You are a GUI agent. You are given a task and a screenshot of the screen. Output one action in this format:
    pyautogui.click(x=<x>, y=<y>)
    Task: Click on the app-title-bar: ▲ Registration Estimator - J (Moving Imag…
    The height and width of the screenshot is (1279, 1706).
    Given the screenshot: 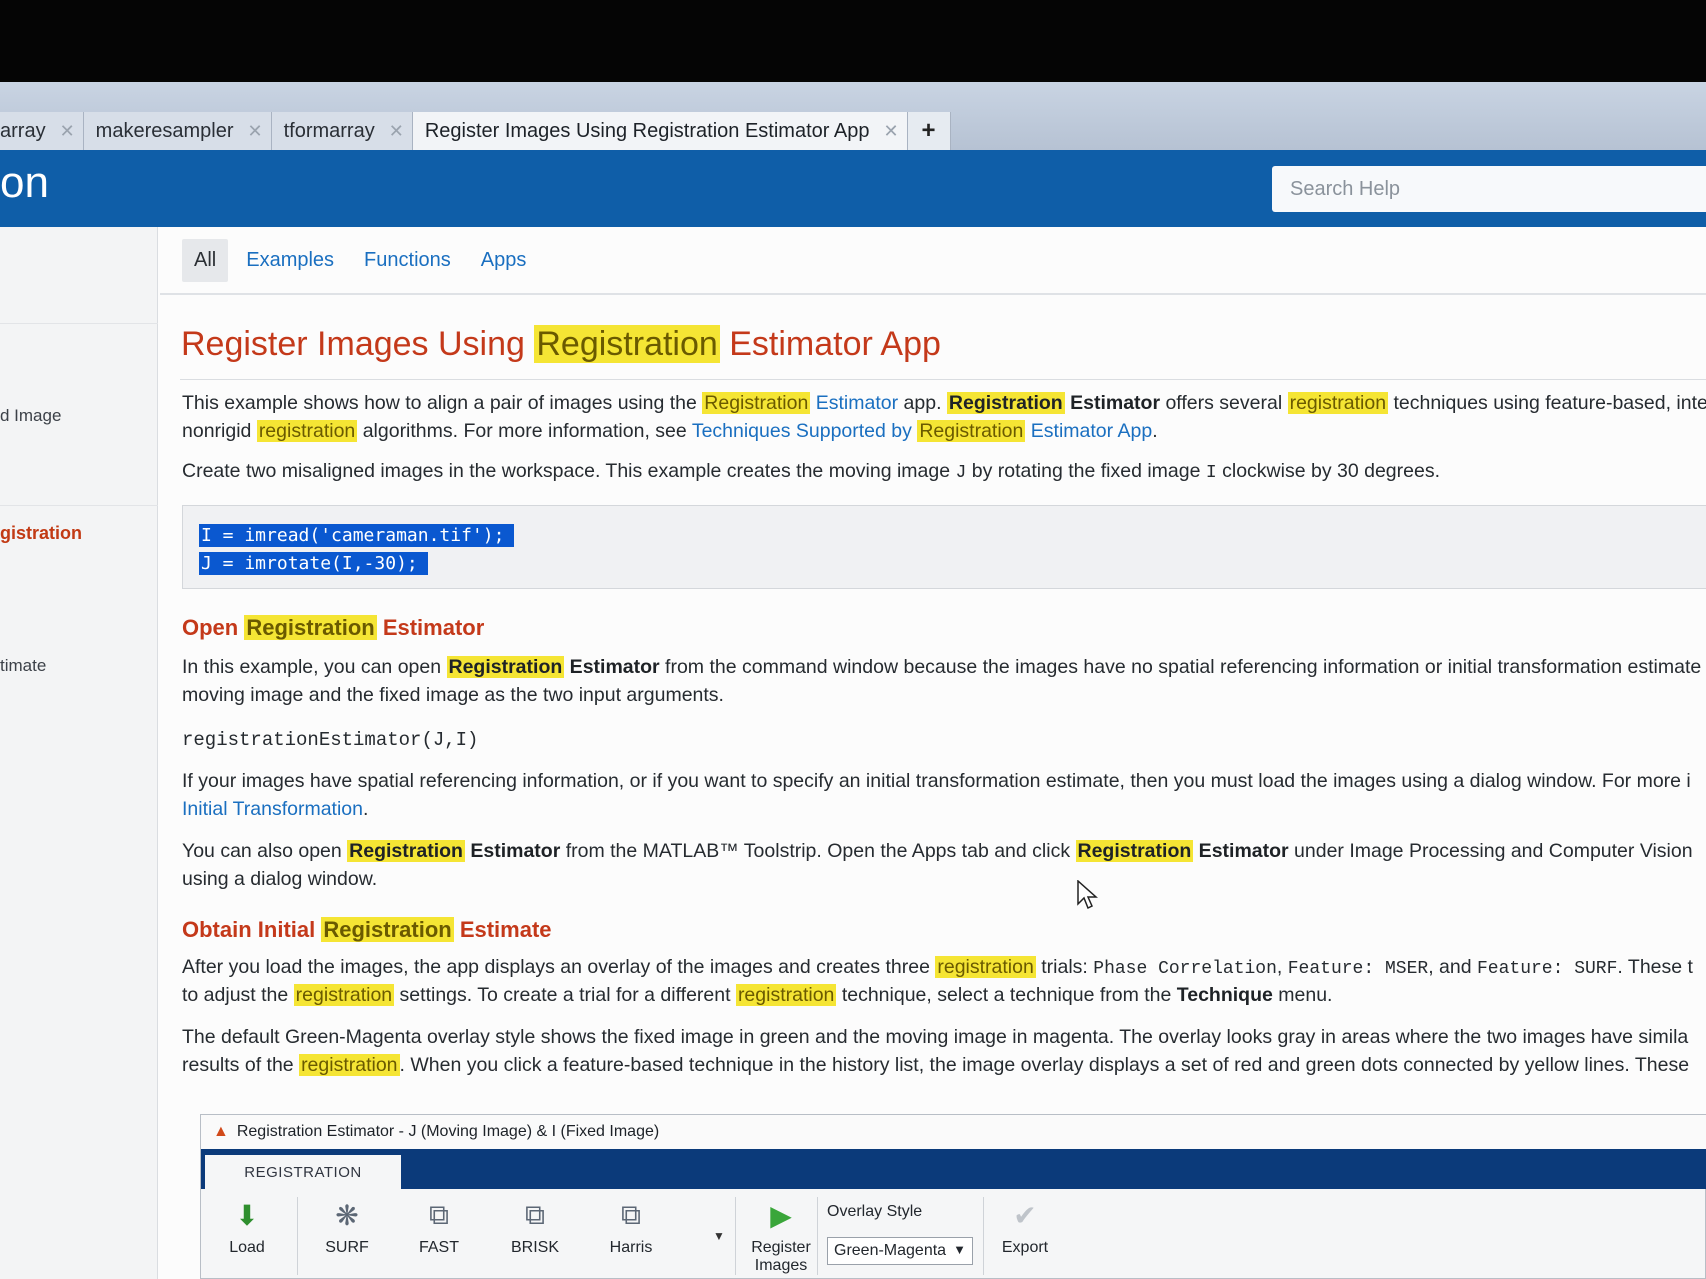 What is the action you would take?
    pyautogui.click(x=953, y=1132)
    